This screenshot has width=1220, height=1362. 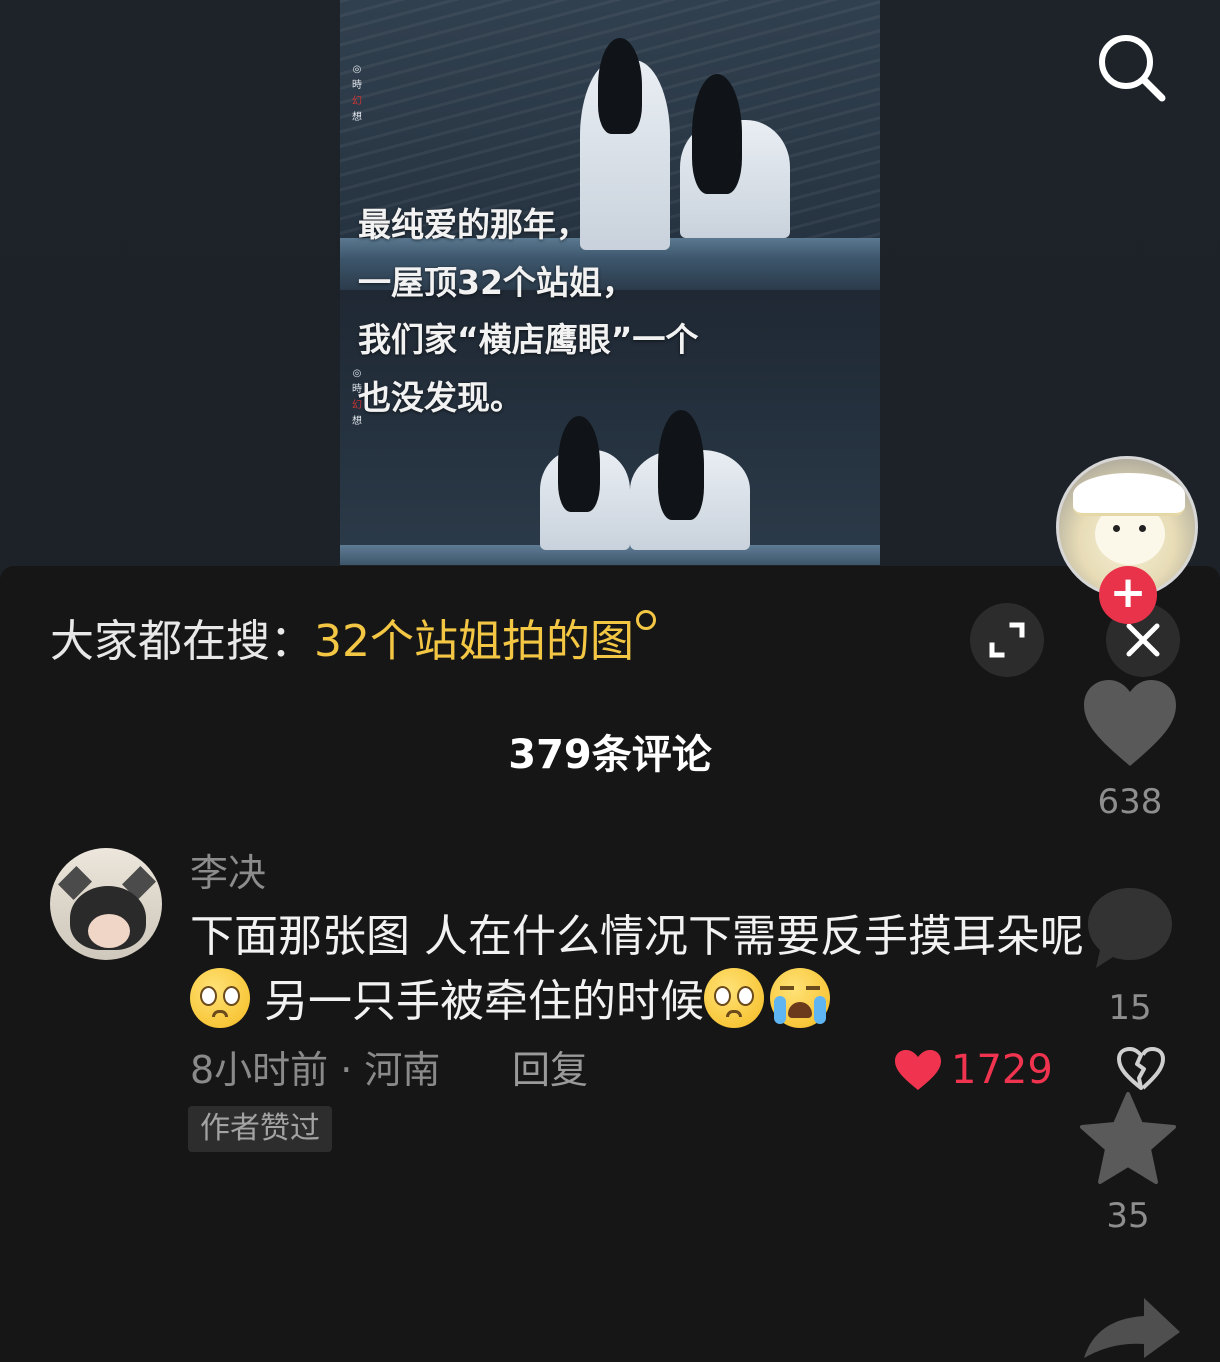 I want to click on comment-text-line: 下面那张图 人在什么情况下需要反手摸耳朵呢, so click(x=637, y=936).